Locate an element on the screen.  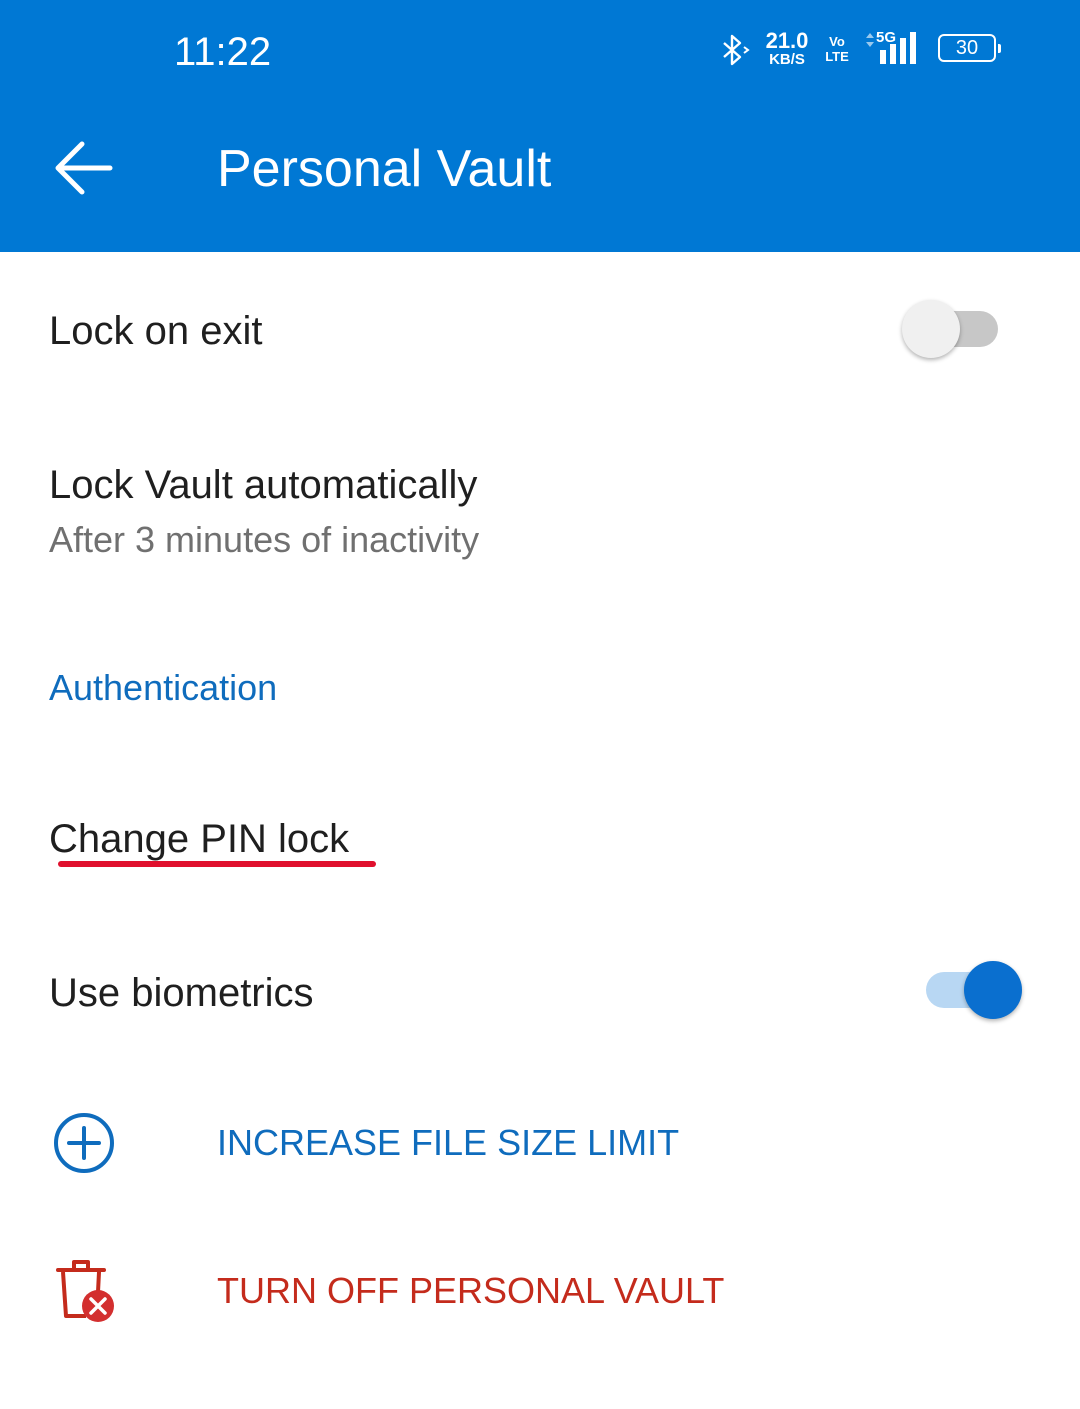
lock-on-exit-toggle is located at coordinates (957, 329).